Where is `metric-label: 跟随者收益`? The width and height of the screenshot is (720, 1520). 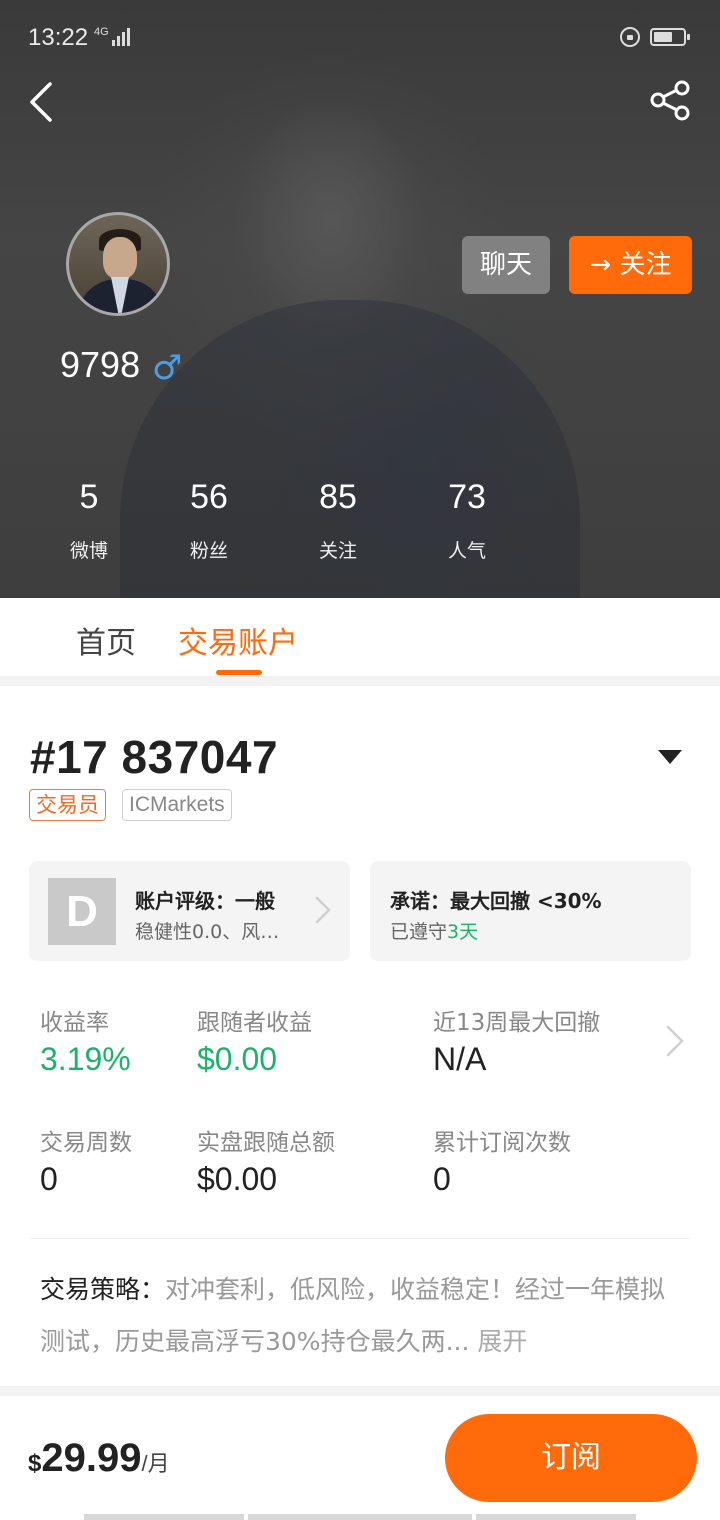
metric-label: 跟随者收益 is located at coordinates (254, 1023).